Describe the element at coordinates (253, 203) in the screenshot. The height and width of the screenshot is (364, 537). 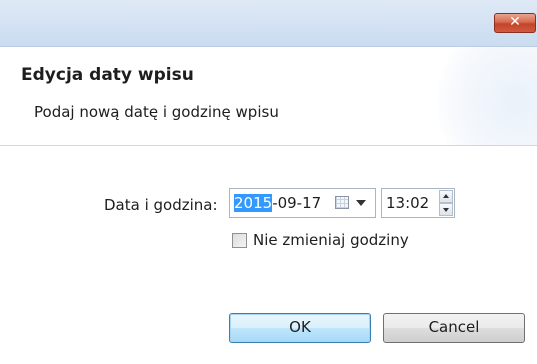
I see `date-year-selected: 2015` at that location.